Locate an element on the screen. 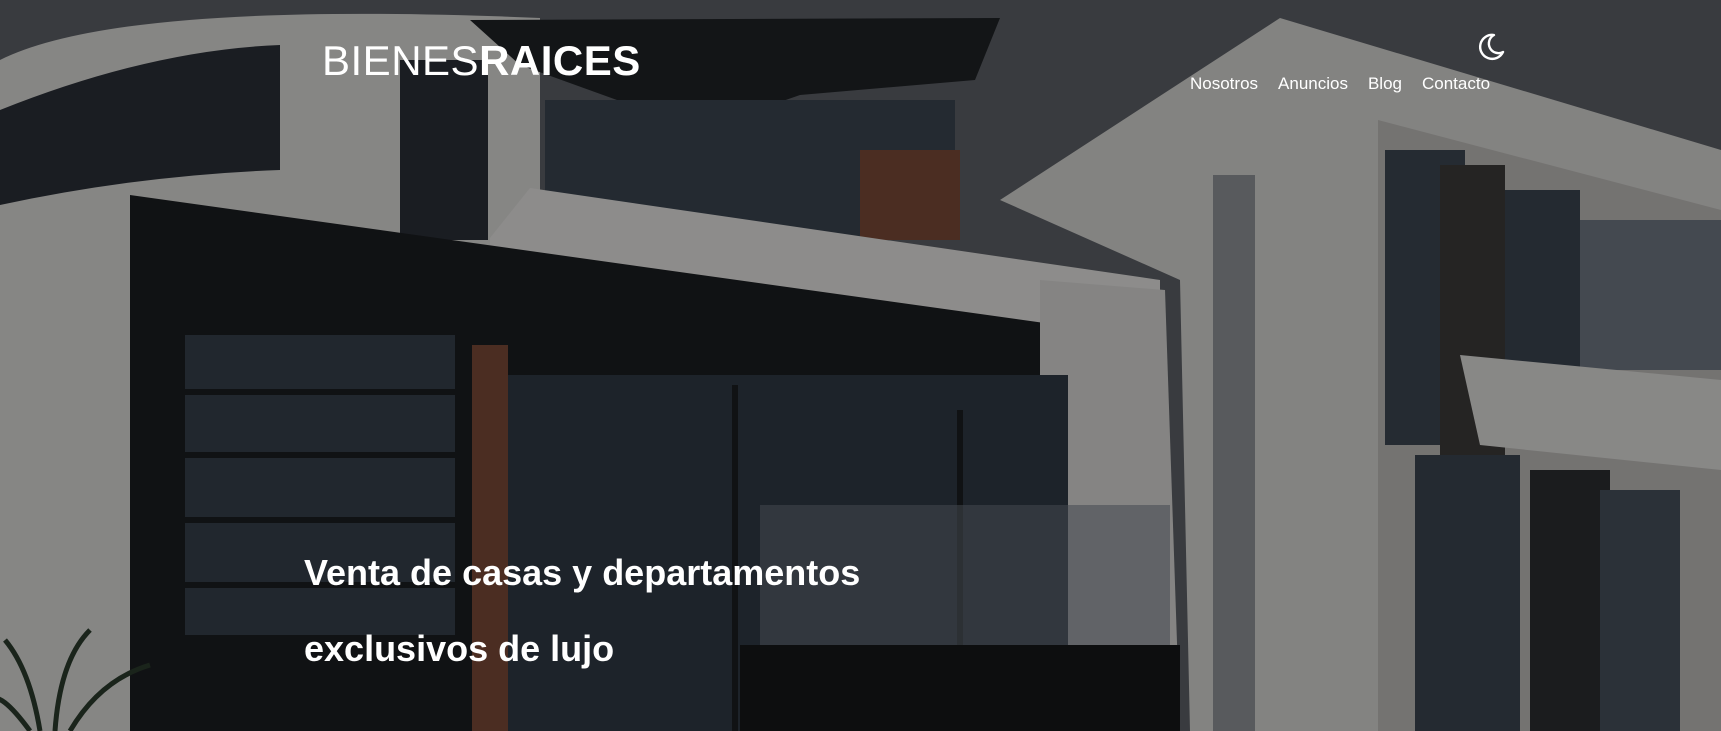 The image size is (1721, 731). moon-icon is located at coordinates (1492, 47).